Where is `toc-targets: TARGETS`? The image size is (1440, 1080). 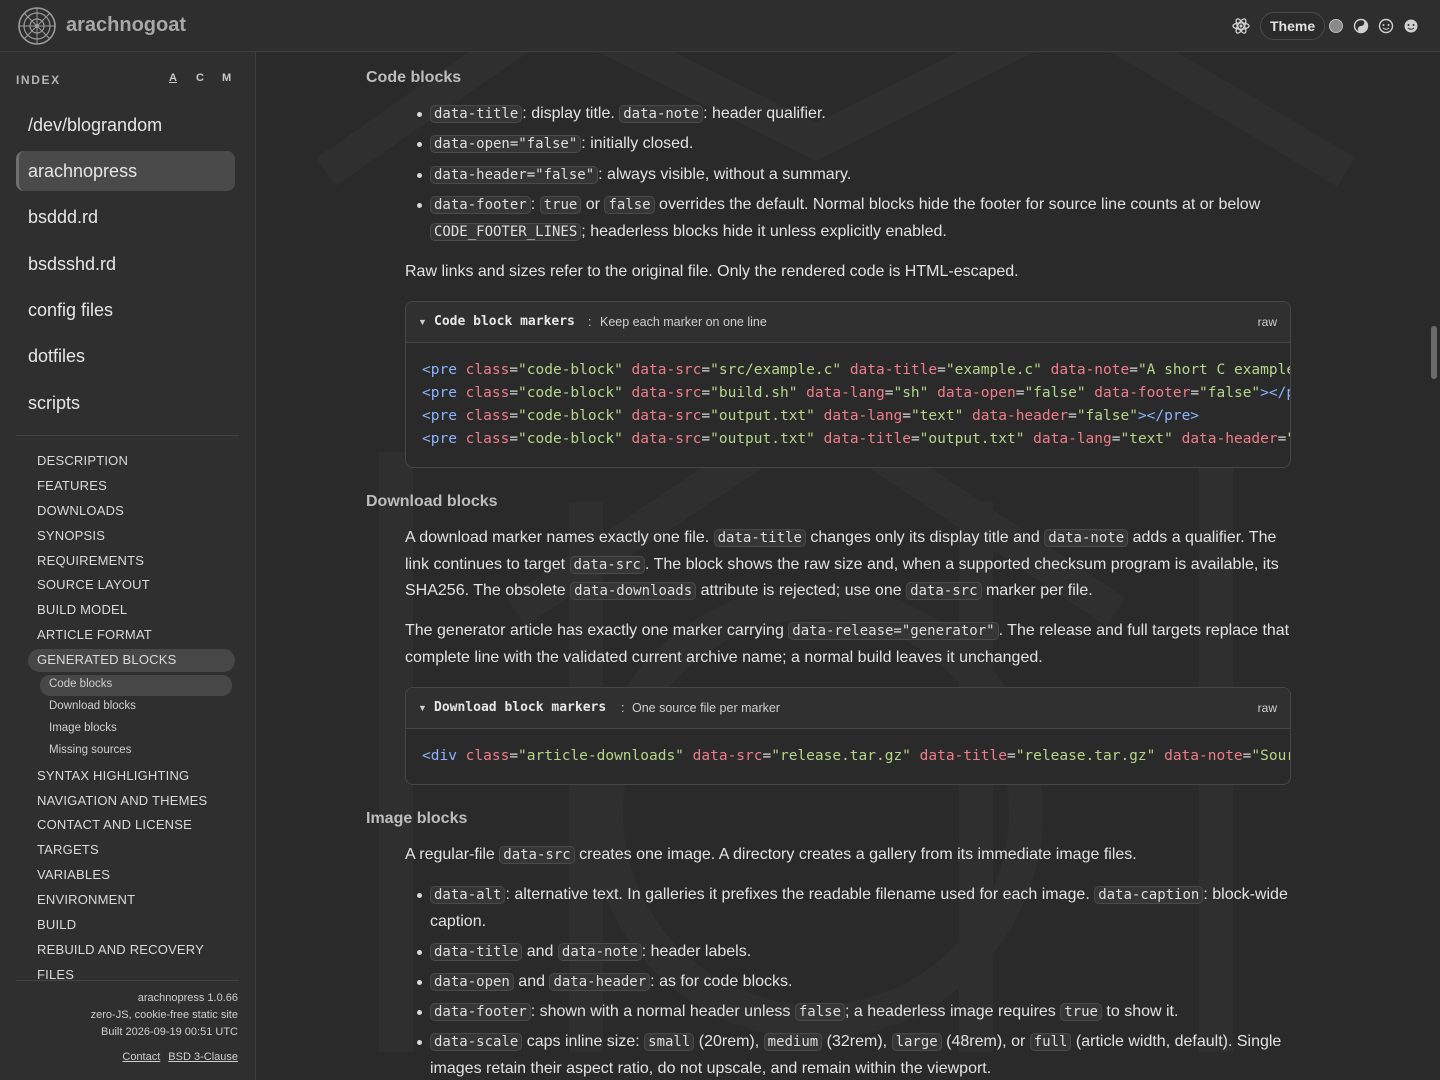 toc-targets: TARGETS is located at coordinates (68, 849).